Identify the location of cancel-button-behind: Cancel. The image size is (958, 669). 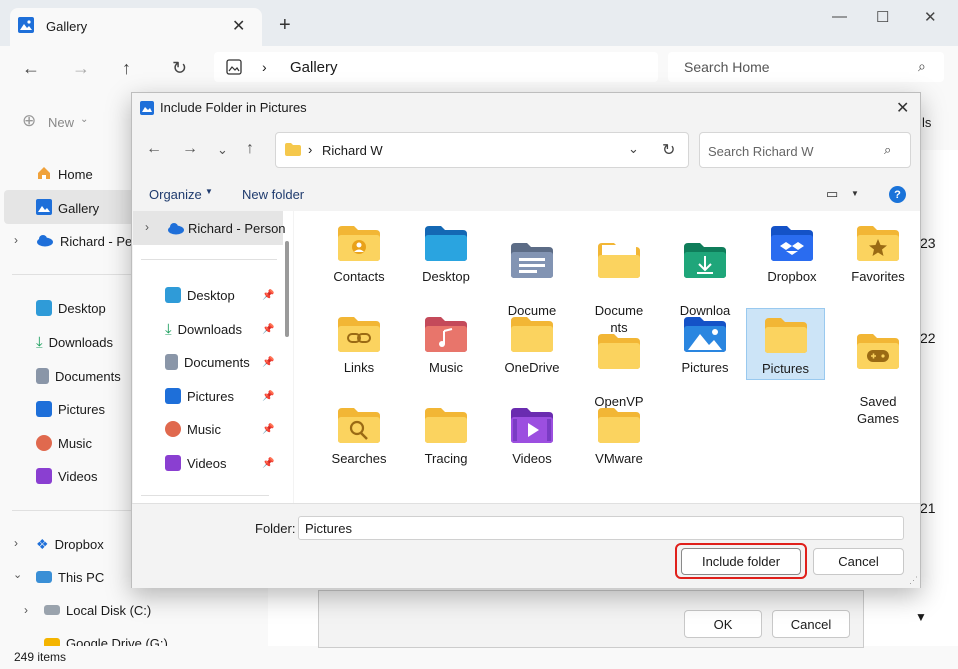
(811, 624).